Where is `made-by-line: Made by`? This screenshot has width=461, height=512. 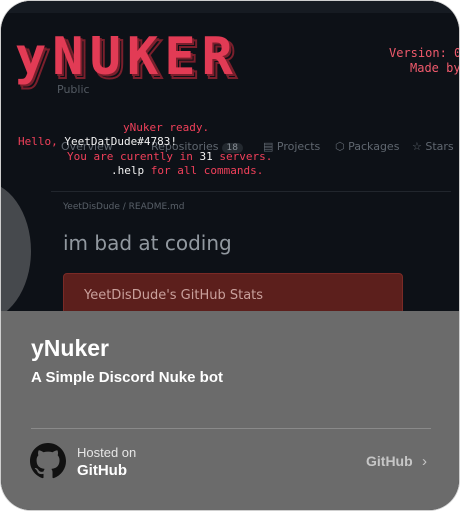
made-by-line: Made by is located at coordinates (434, 68).